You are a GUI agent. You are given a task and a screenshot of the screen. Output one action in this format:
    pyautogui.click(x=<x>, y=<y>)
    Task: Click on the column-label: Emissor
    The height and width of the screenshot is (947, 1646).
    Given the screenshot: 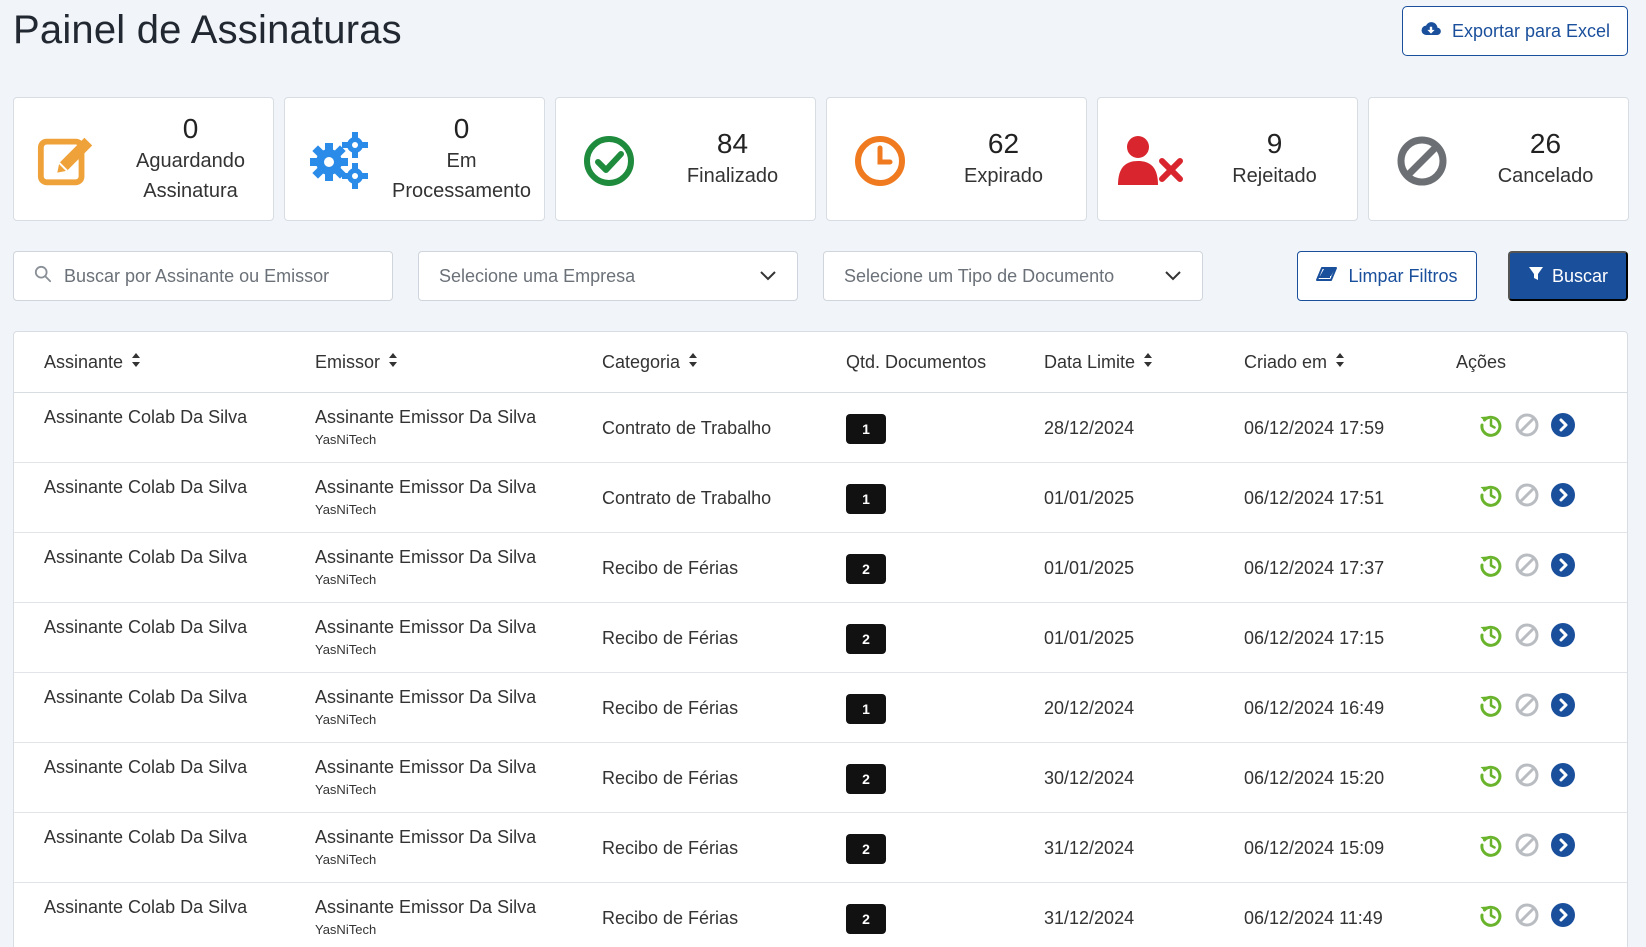 What is the action you would take?
    pyautogui.click(x=348, y=362)
    